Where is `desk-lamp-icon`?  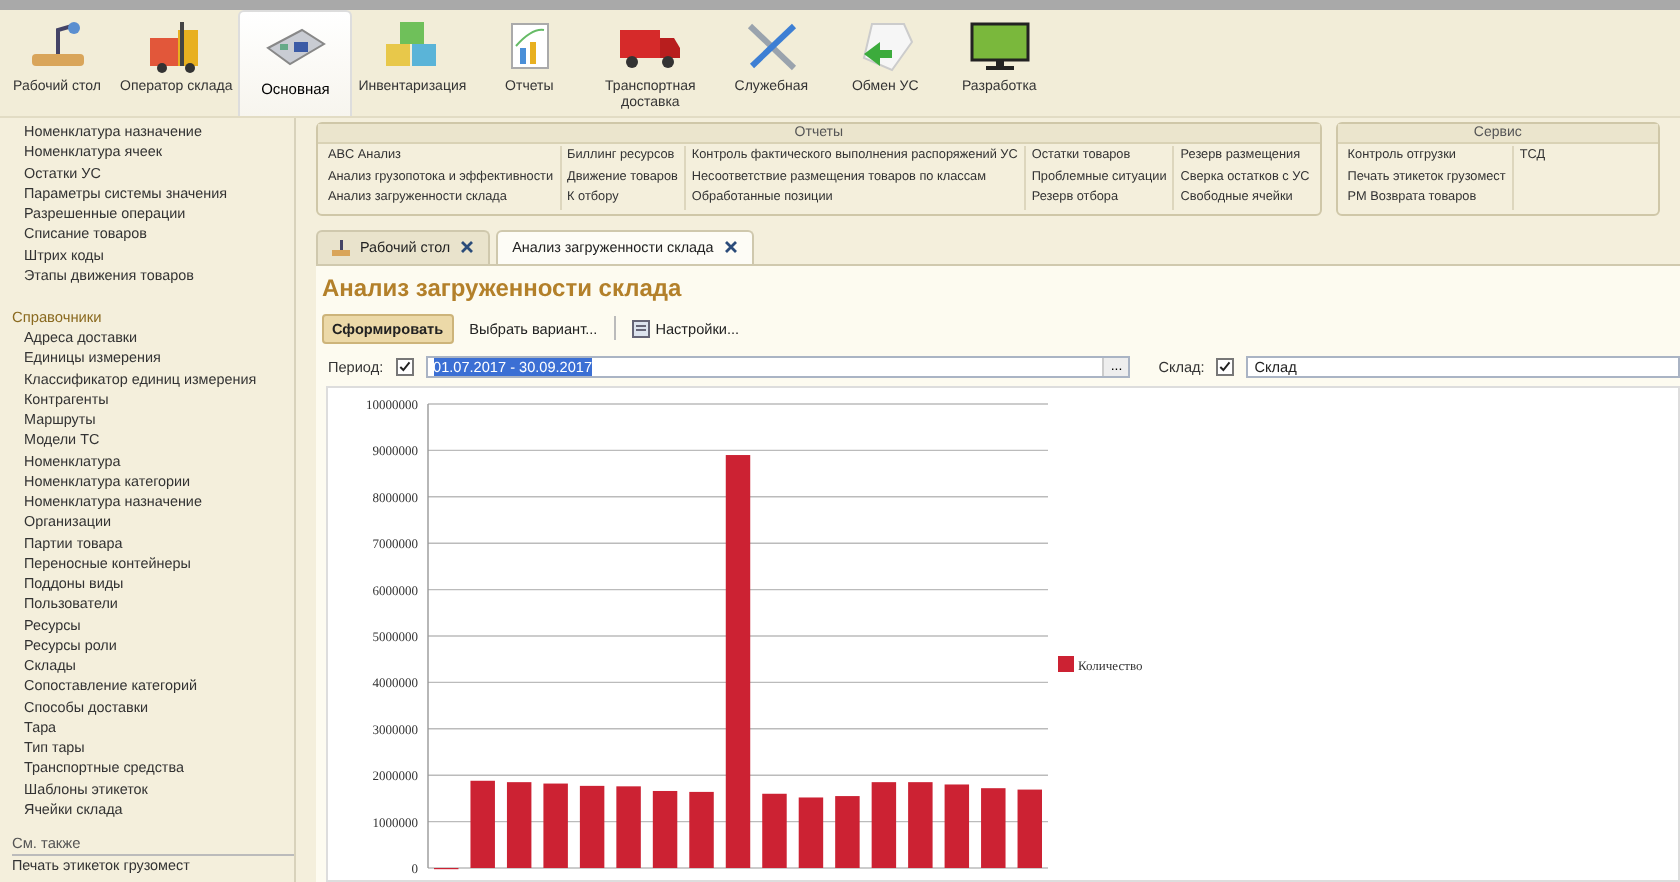 desk-lamp-icon is located at coordinates (341, 247).